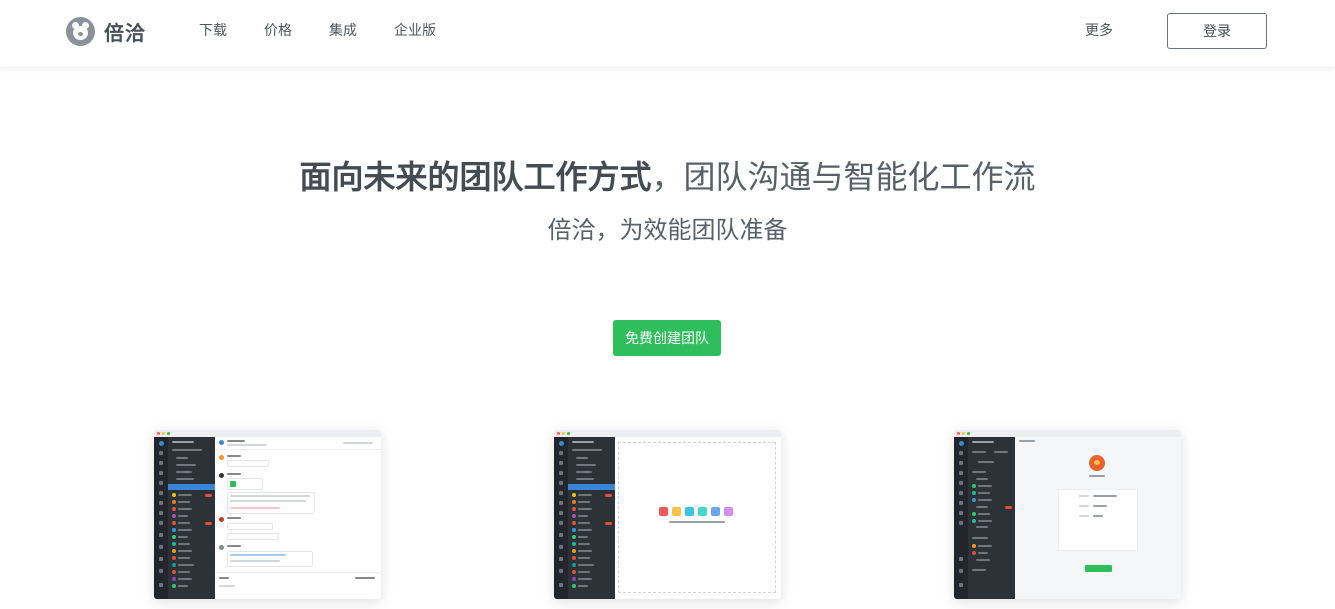  What do you see at coordinates (667, 34) in the screenshot?
I see `site-header: 倍洽 下载 价格 集成 企业版 更多 登录` at bounding box center [667, 34].